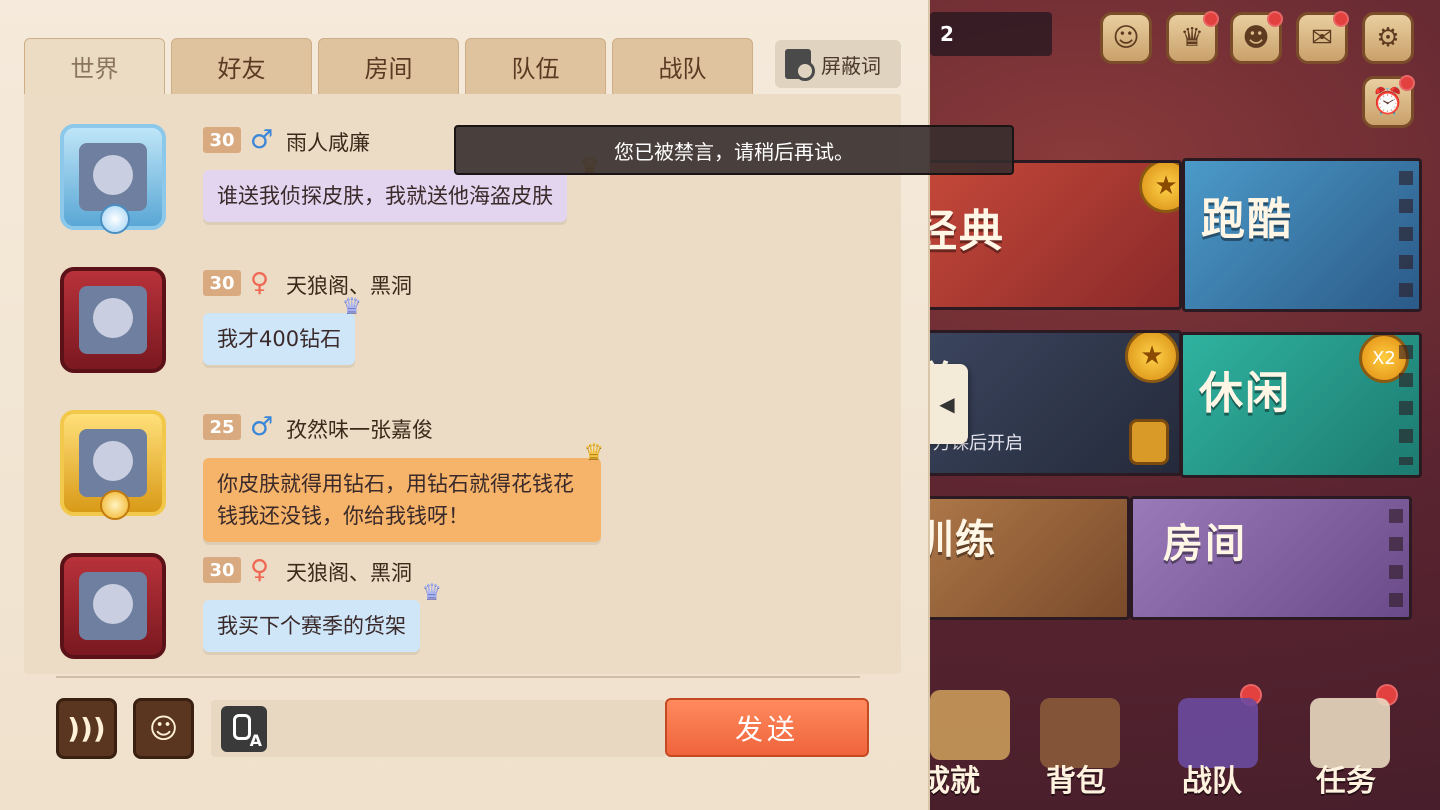  I want to click on mode-card-casual: 休闲 X2, so click(1301, 405).